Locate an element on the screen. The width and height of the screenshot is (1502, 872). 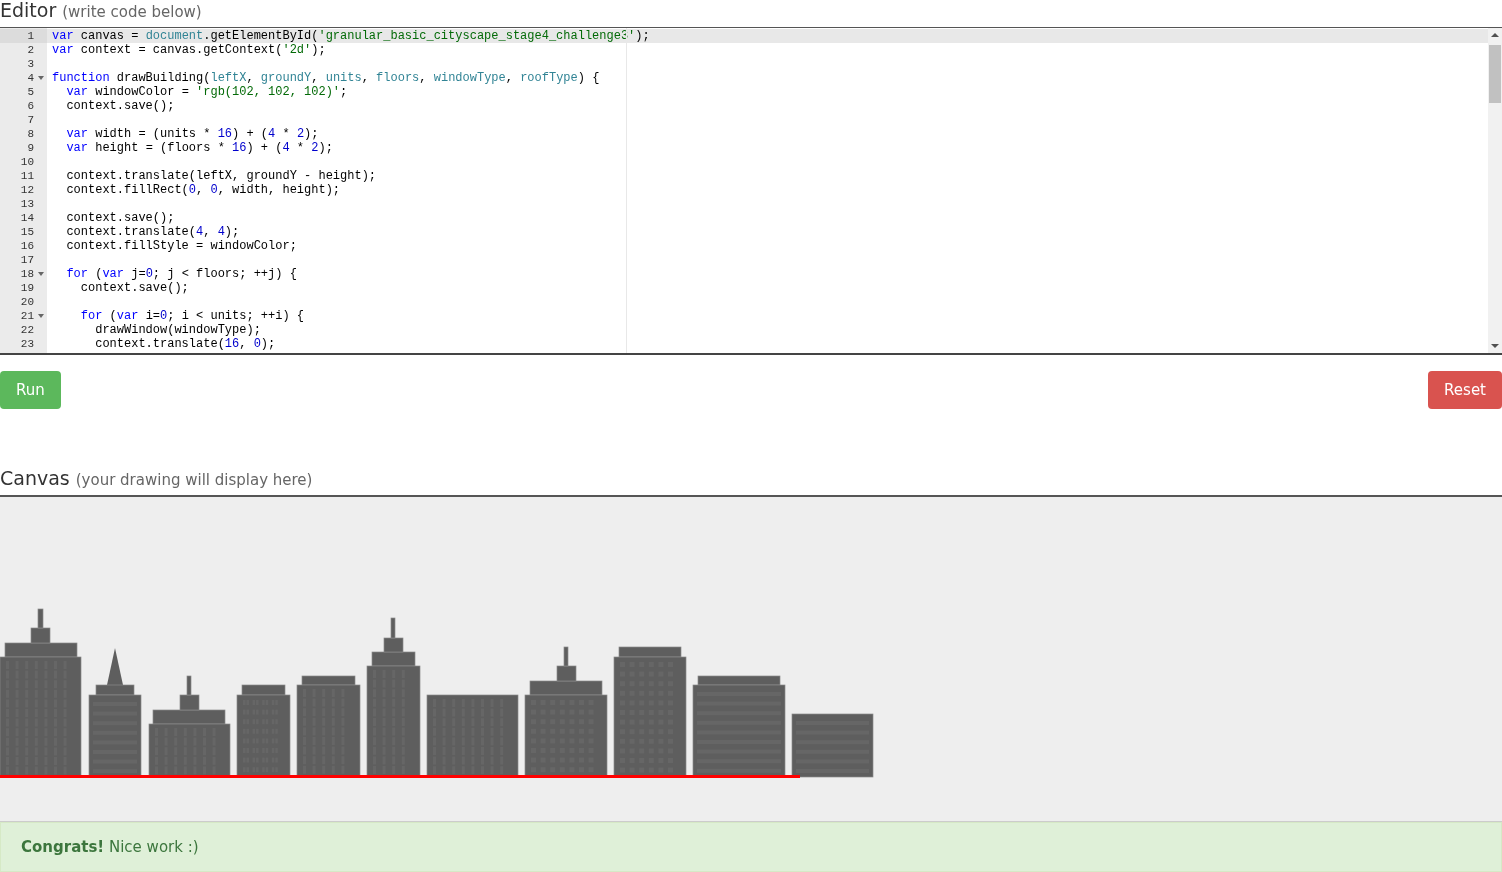
line-number: 23 is located at coordinates (27, 343).